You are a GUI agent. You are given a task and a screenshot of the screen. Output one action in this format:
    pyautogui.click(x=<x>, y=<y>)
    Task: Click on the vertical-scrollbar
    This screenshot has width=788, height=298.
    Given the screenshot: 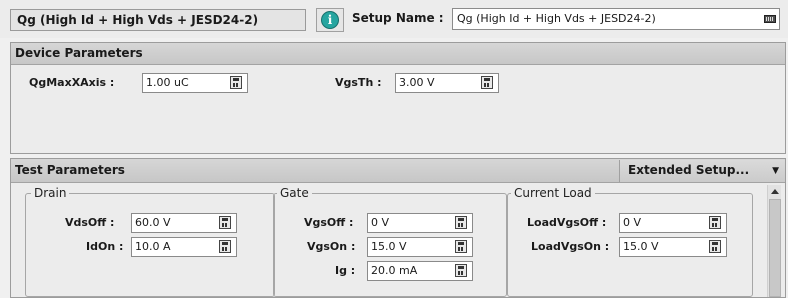 What is the action you would take?
    pyautogui.click(x=774, y=241)
    